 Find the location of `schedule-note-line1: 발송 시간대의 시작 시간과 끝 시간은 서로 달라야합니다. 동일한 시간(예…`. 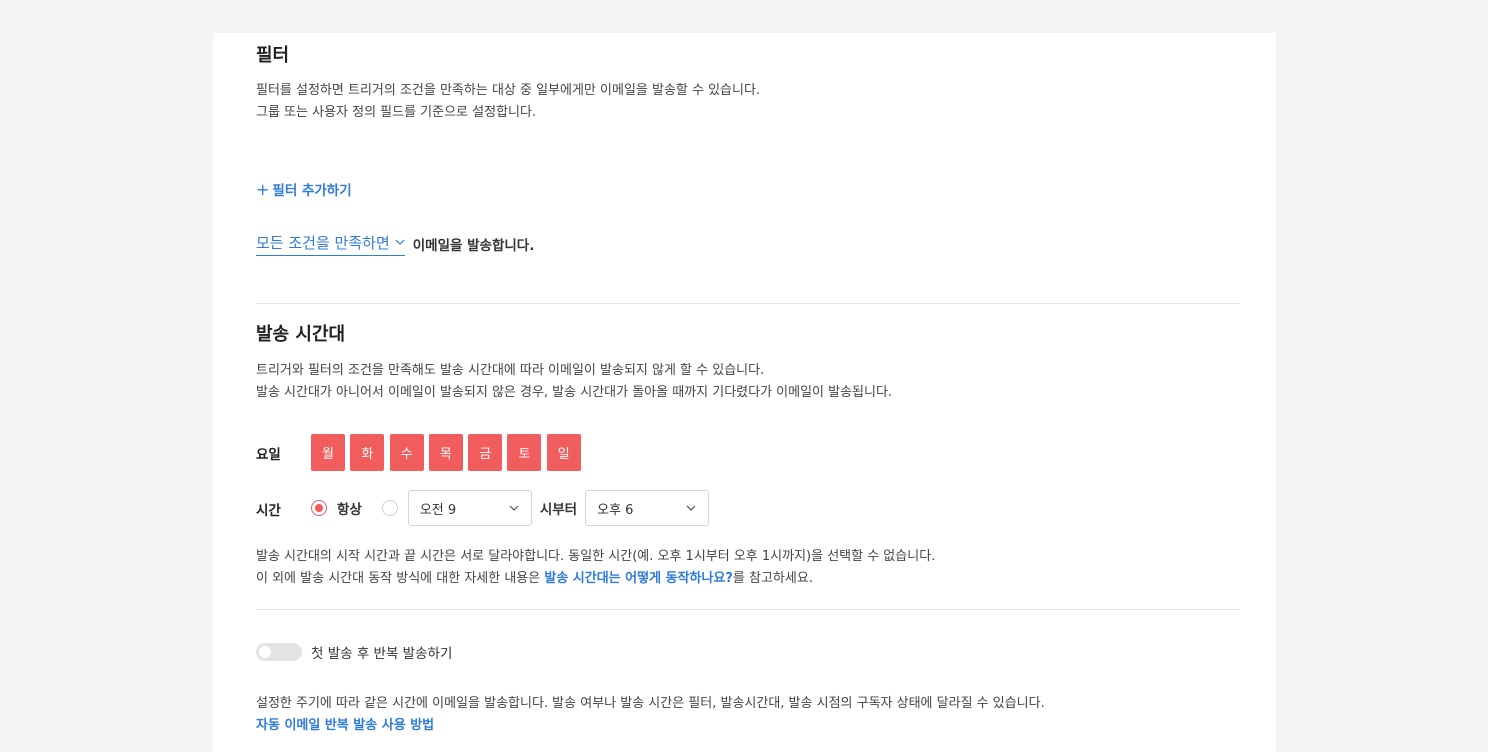

schedule-note-line1: 발송 시간대의 시작 시간과 끝 시간은 서로 달라야합니다. 동일한 시간(예… is located at coordinates (596, 556).